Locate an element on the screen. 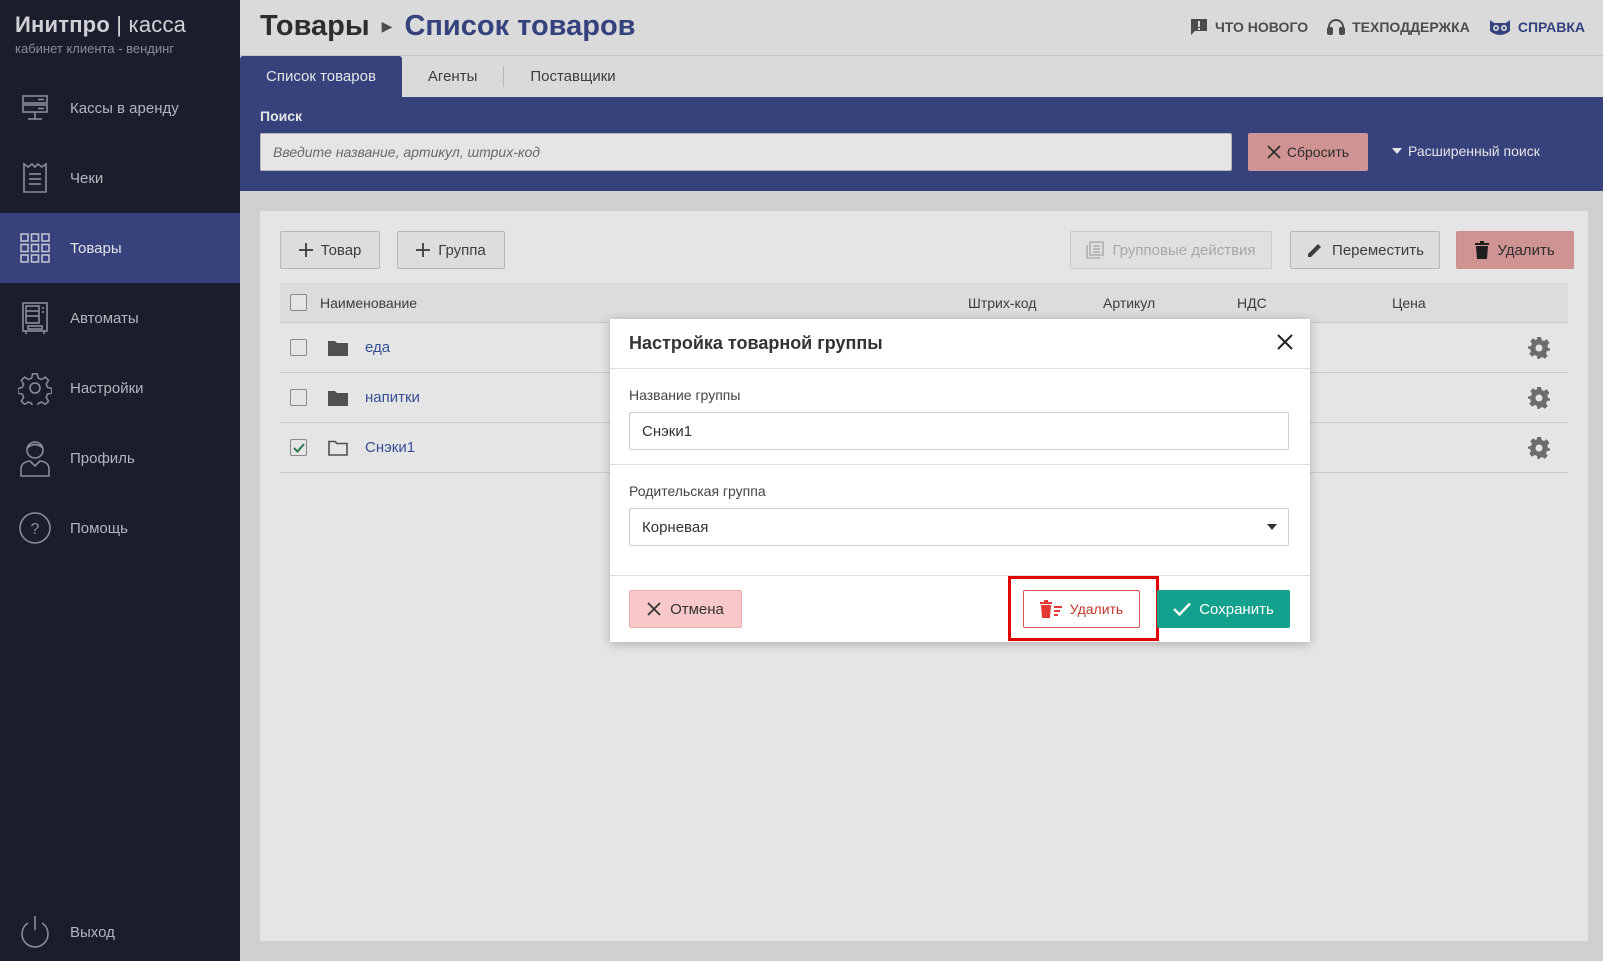 The width and height of the screenshot is (1603, 961). group-name-label: Название группы is located at coordinates (685, 395).